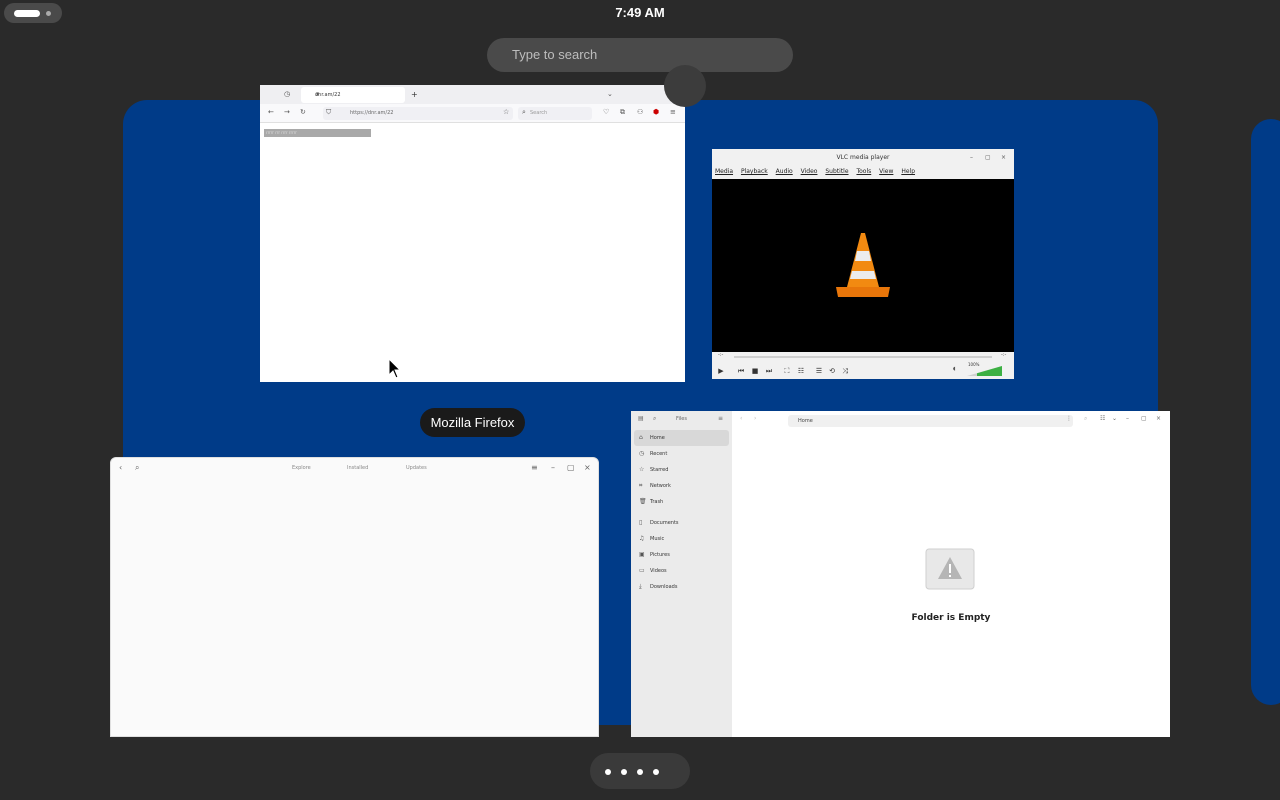 The width and height of the screenshot is (1280, 800). I want to click on workspace-next, so click(1265, 412).